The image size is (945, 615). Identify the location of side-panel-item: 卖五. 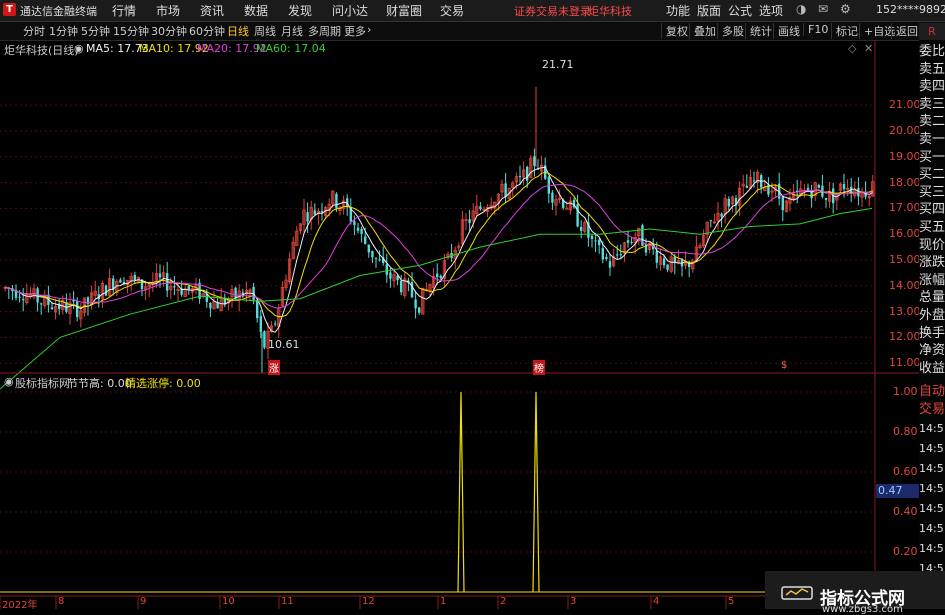
(932, 69).